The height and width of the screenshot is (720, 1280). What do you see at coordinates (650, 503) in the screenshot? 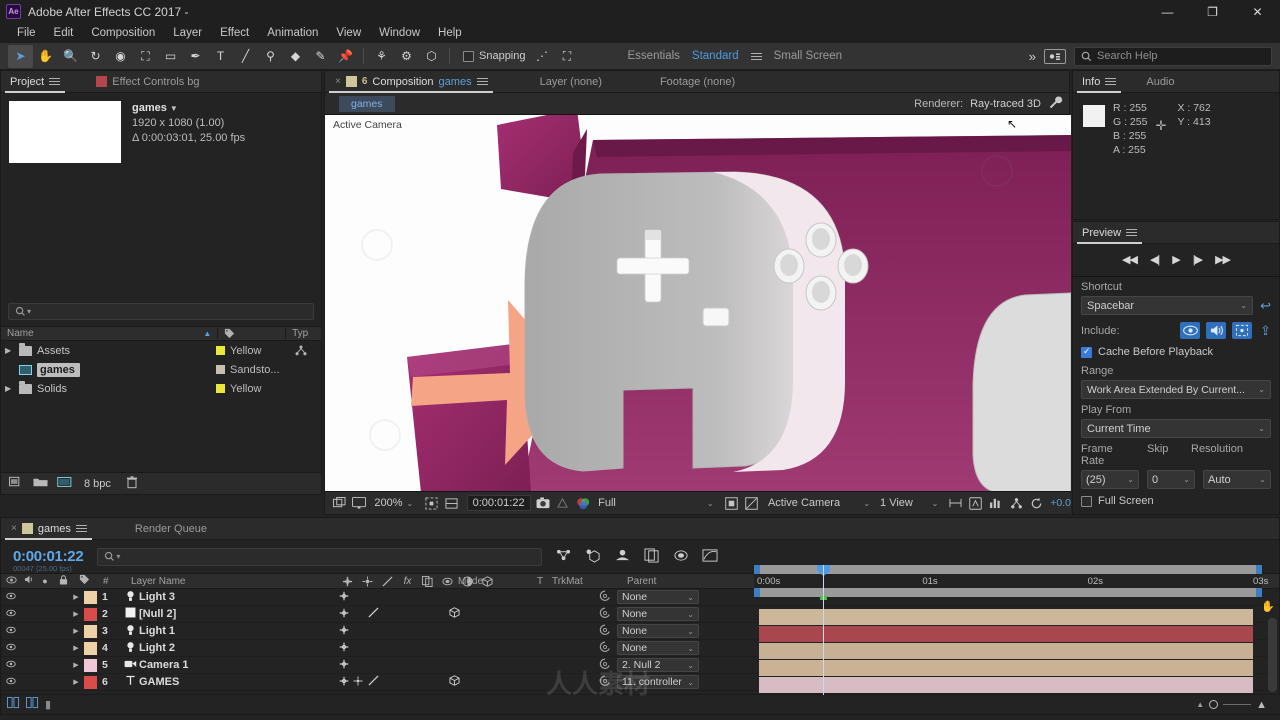
I see `resolution-value: Full` at bounding box center [650, 503].